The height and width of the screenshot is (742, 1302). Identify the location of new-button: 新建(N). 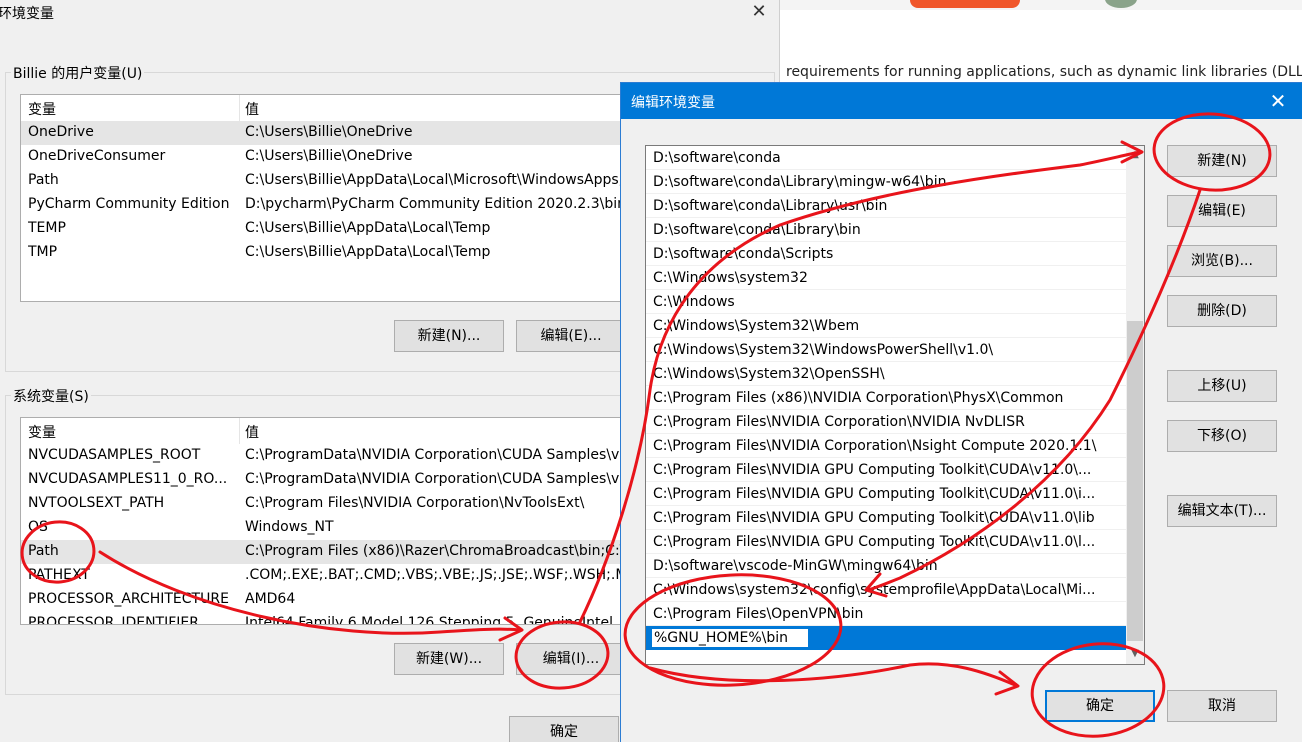
(1222, 161).